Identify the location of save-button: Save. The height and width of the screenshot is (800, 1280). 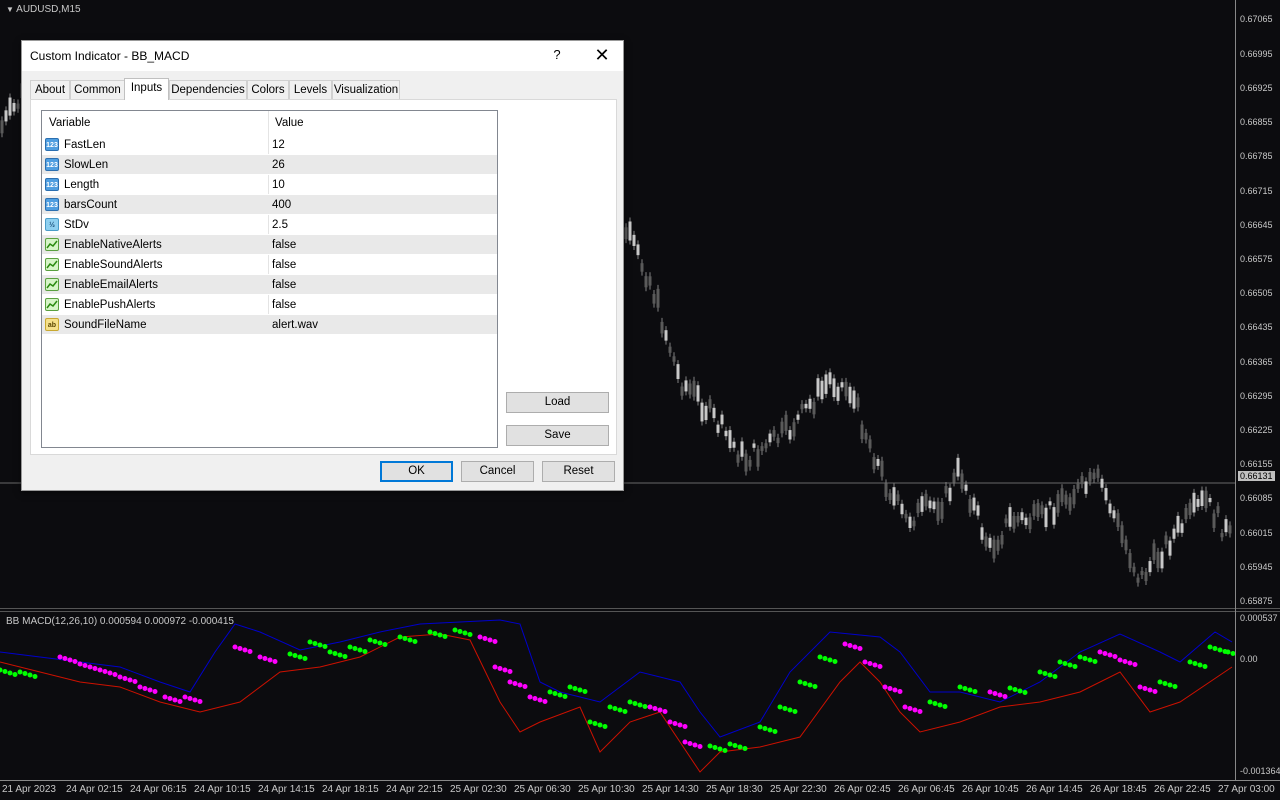
(557, 435).